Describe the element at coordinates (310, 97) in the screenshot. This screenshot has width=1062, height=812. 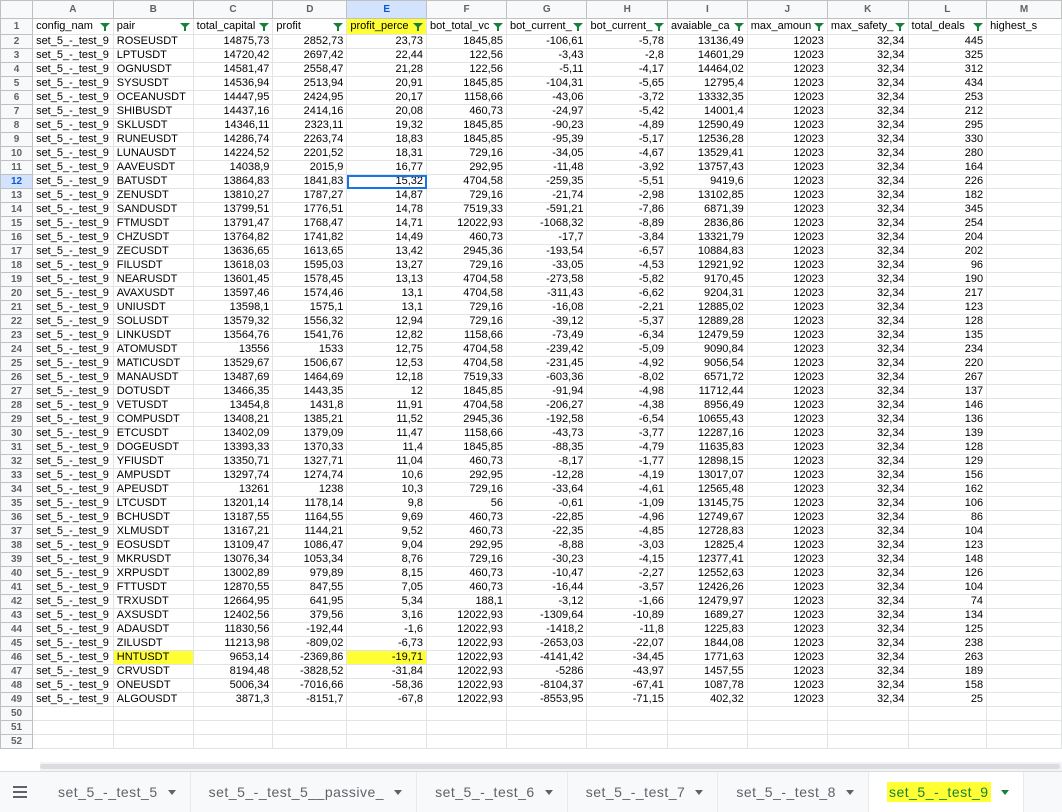
I see `cell: 2424,95` at that location.